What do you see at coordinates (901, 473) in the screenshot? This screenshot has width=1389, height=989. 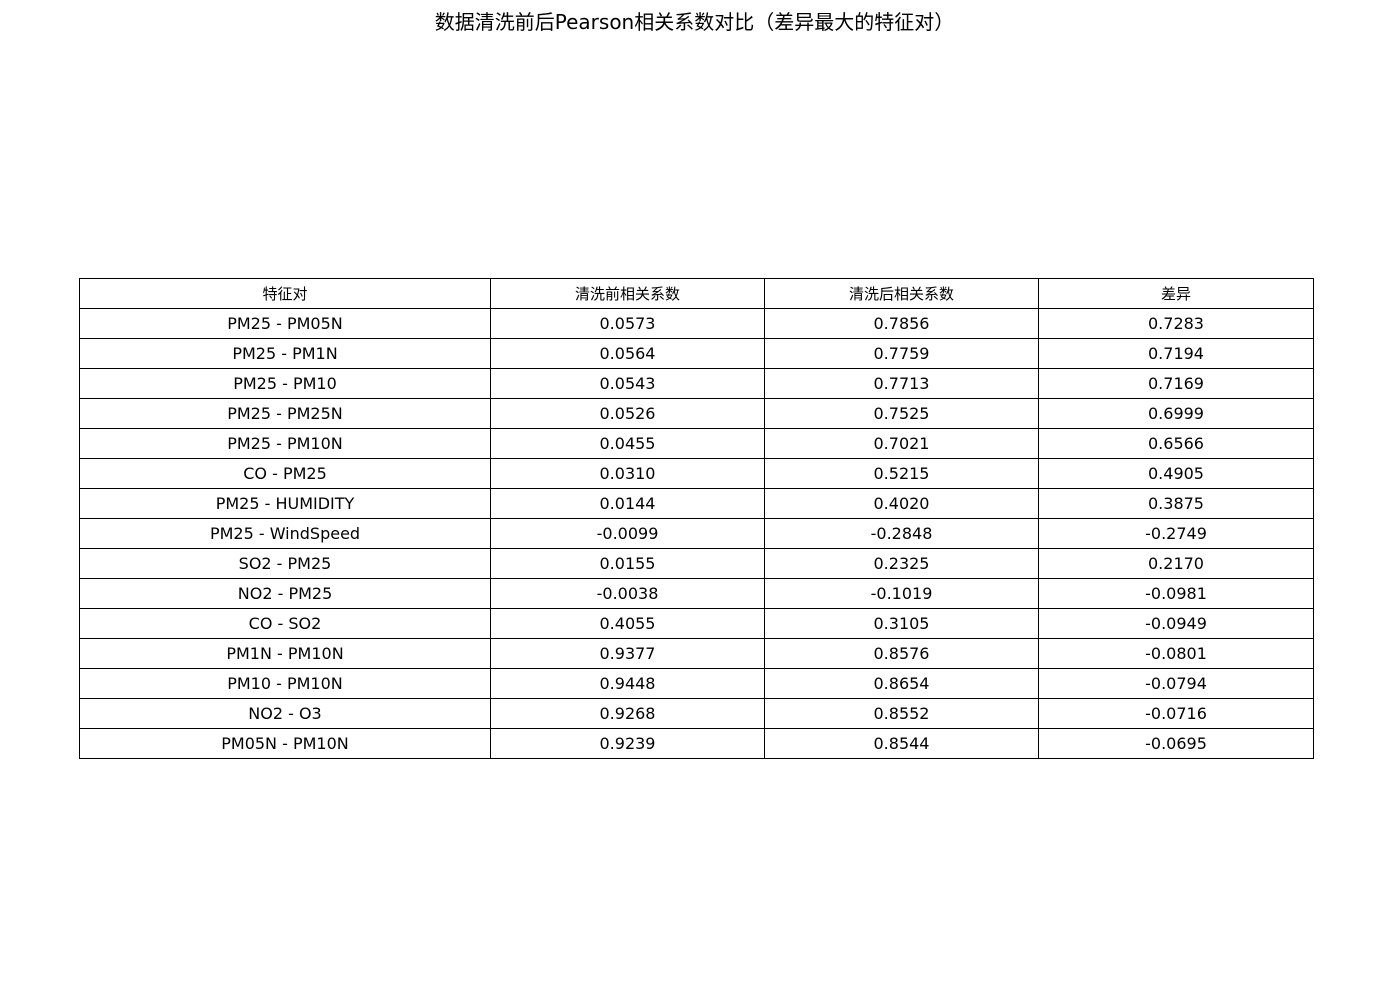 I see `cell-after: 0.5215` at bounding box center [901, 473].